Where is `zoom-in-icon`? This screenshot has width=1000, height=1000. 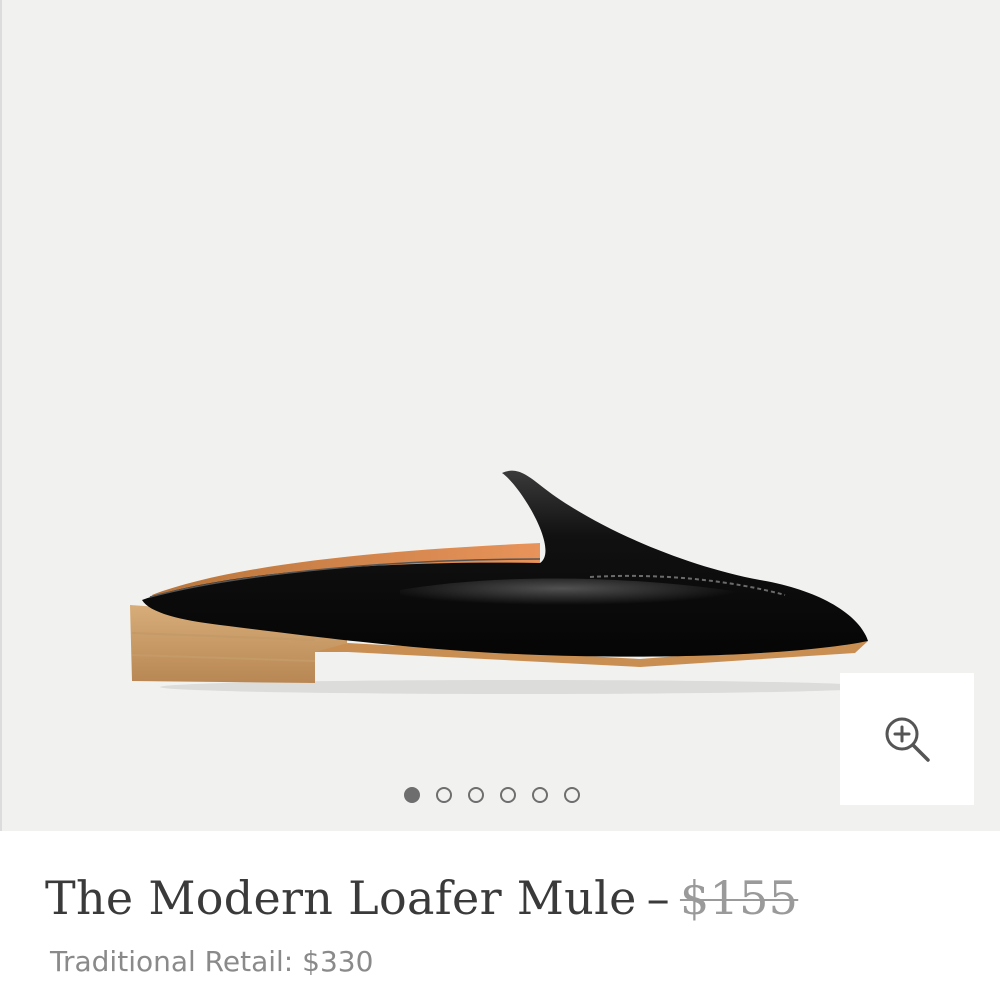
zoom-in-icon is located at coordinates (907, 739).